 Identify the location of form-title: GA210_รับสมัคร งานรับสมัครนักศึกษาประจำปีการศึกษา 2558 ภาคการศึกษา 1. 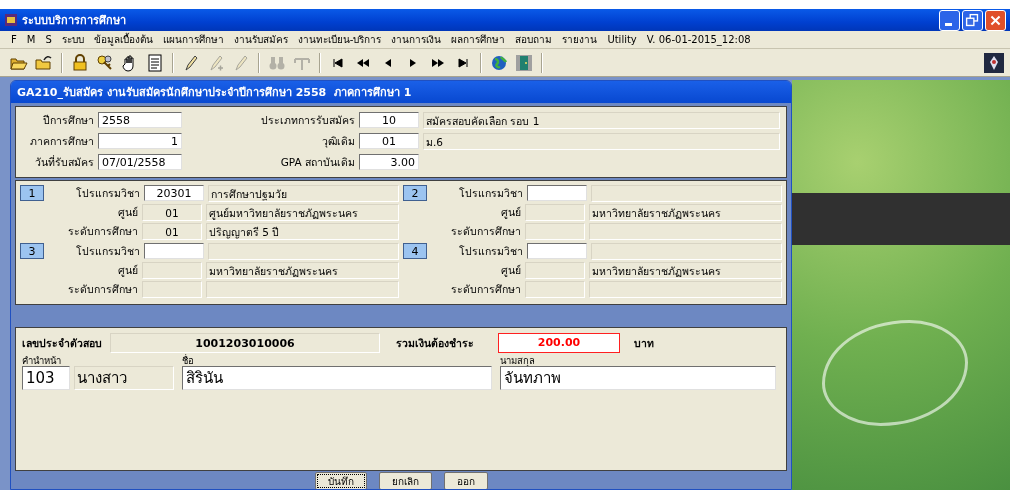
(214, 93).